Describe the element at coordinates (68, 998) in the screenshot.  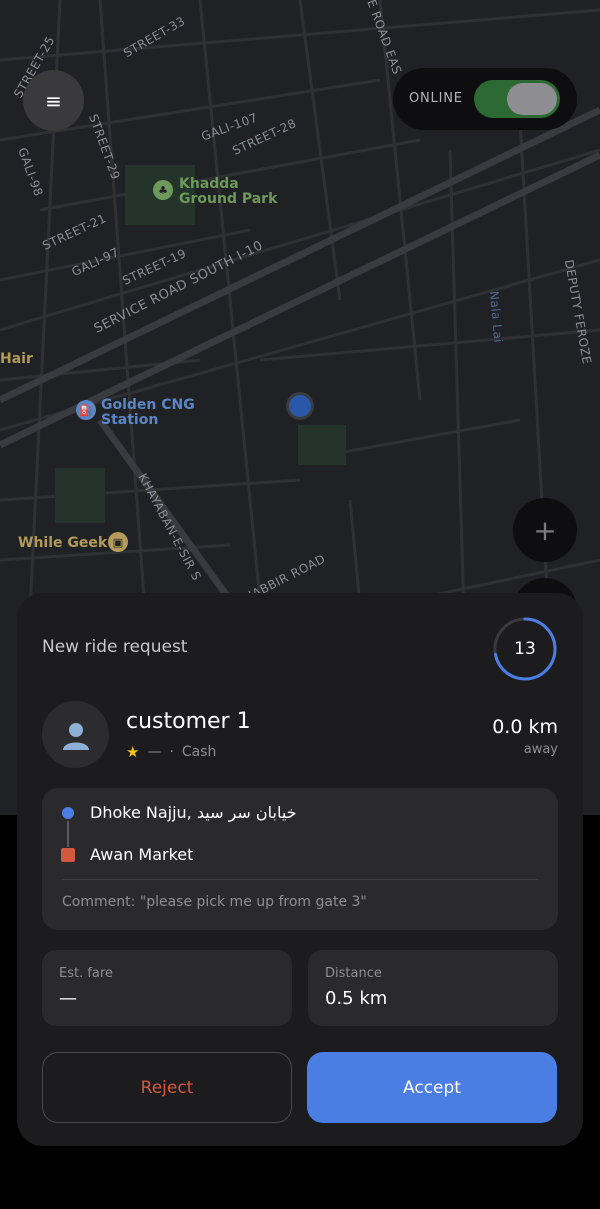
I see `fare-value: —` at that location.